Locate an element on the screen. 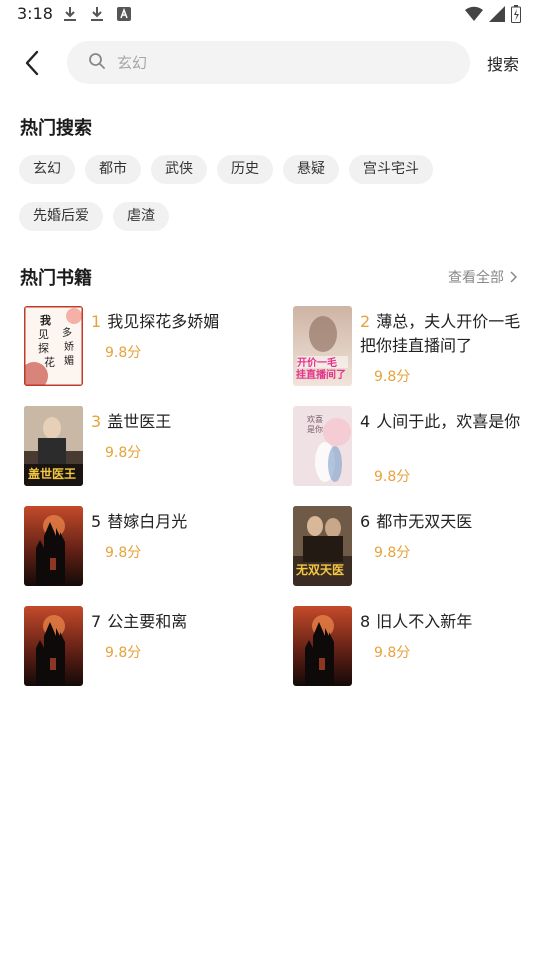 This screenshot has height=956, width=537. svg-text: 见 is located at coordinates (43, 334).